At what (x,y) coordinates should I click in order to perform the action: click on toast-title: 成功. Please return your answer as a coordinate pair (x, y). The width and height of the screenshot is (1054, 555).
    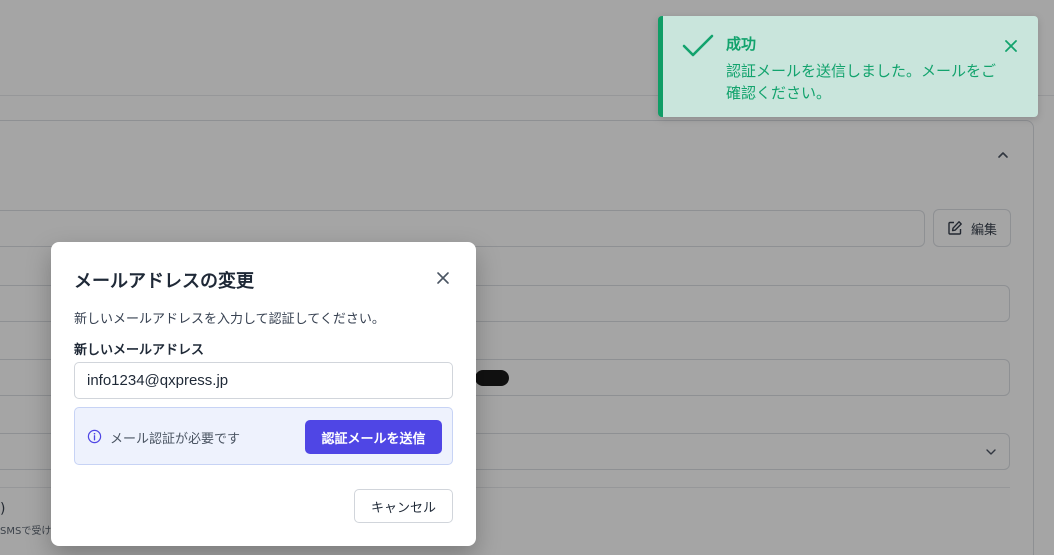
    Looking at the image, I should click on (741, 44).